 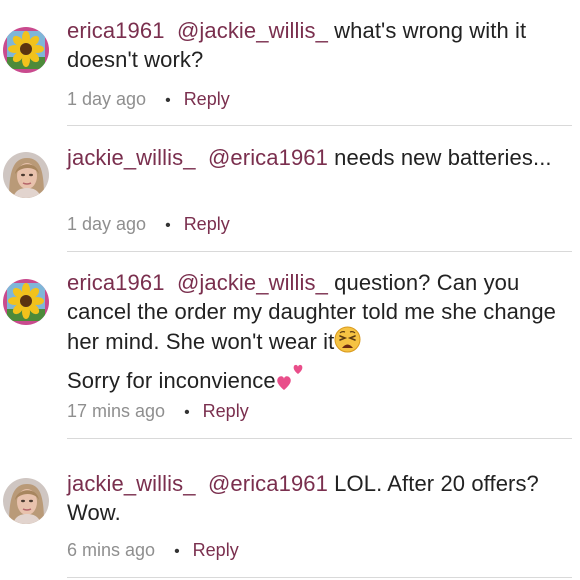 What do you see at coordinates (116, 411) in the screenshot?
I see `comment-timestamp: 17 mins ago` at bounding box center [116, 411].